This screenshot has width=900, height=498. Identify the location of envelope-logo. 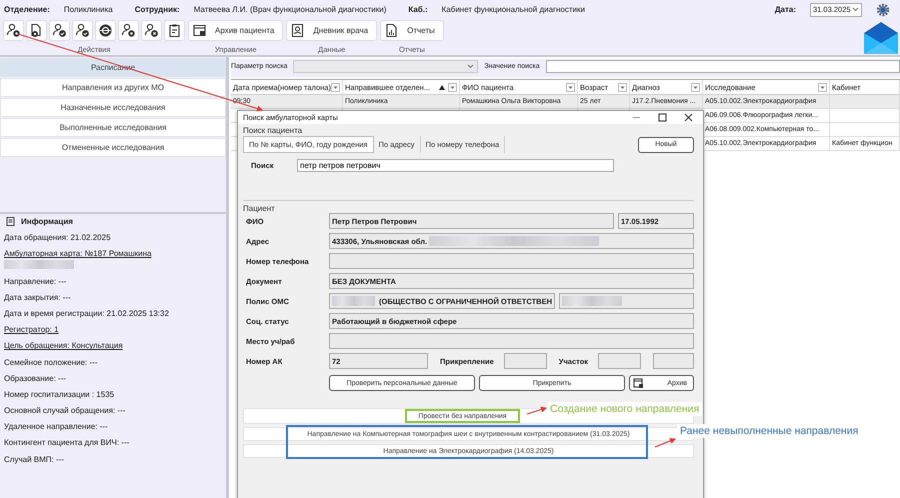
(881, 38).